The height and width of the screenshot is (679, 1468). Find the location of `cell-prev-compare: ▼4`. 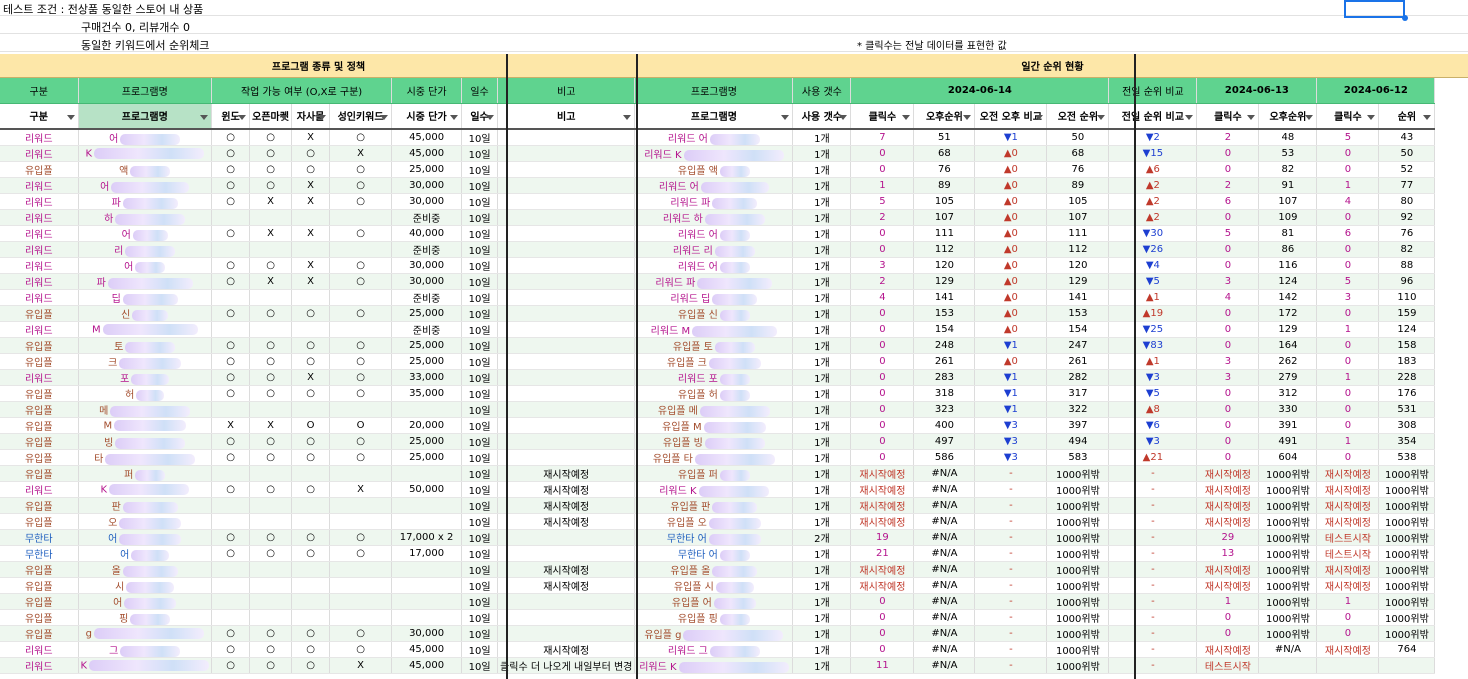

cell-prev-compare: ▼4 is located at coordinates (1153, 265).